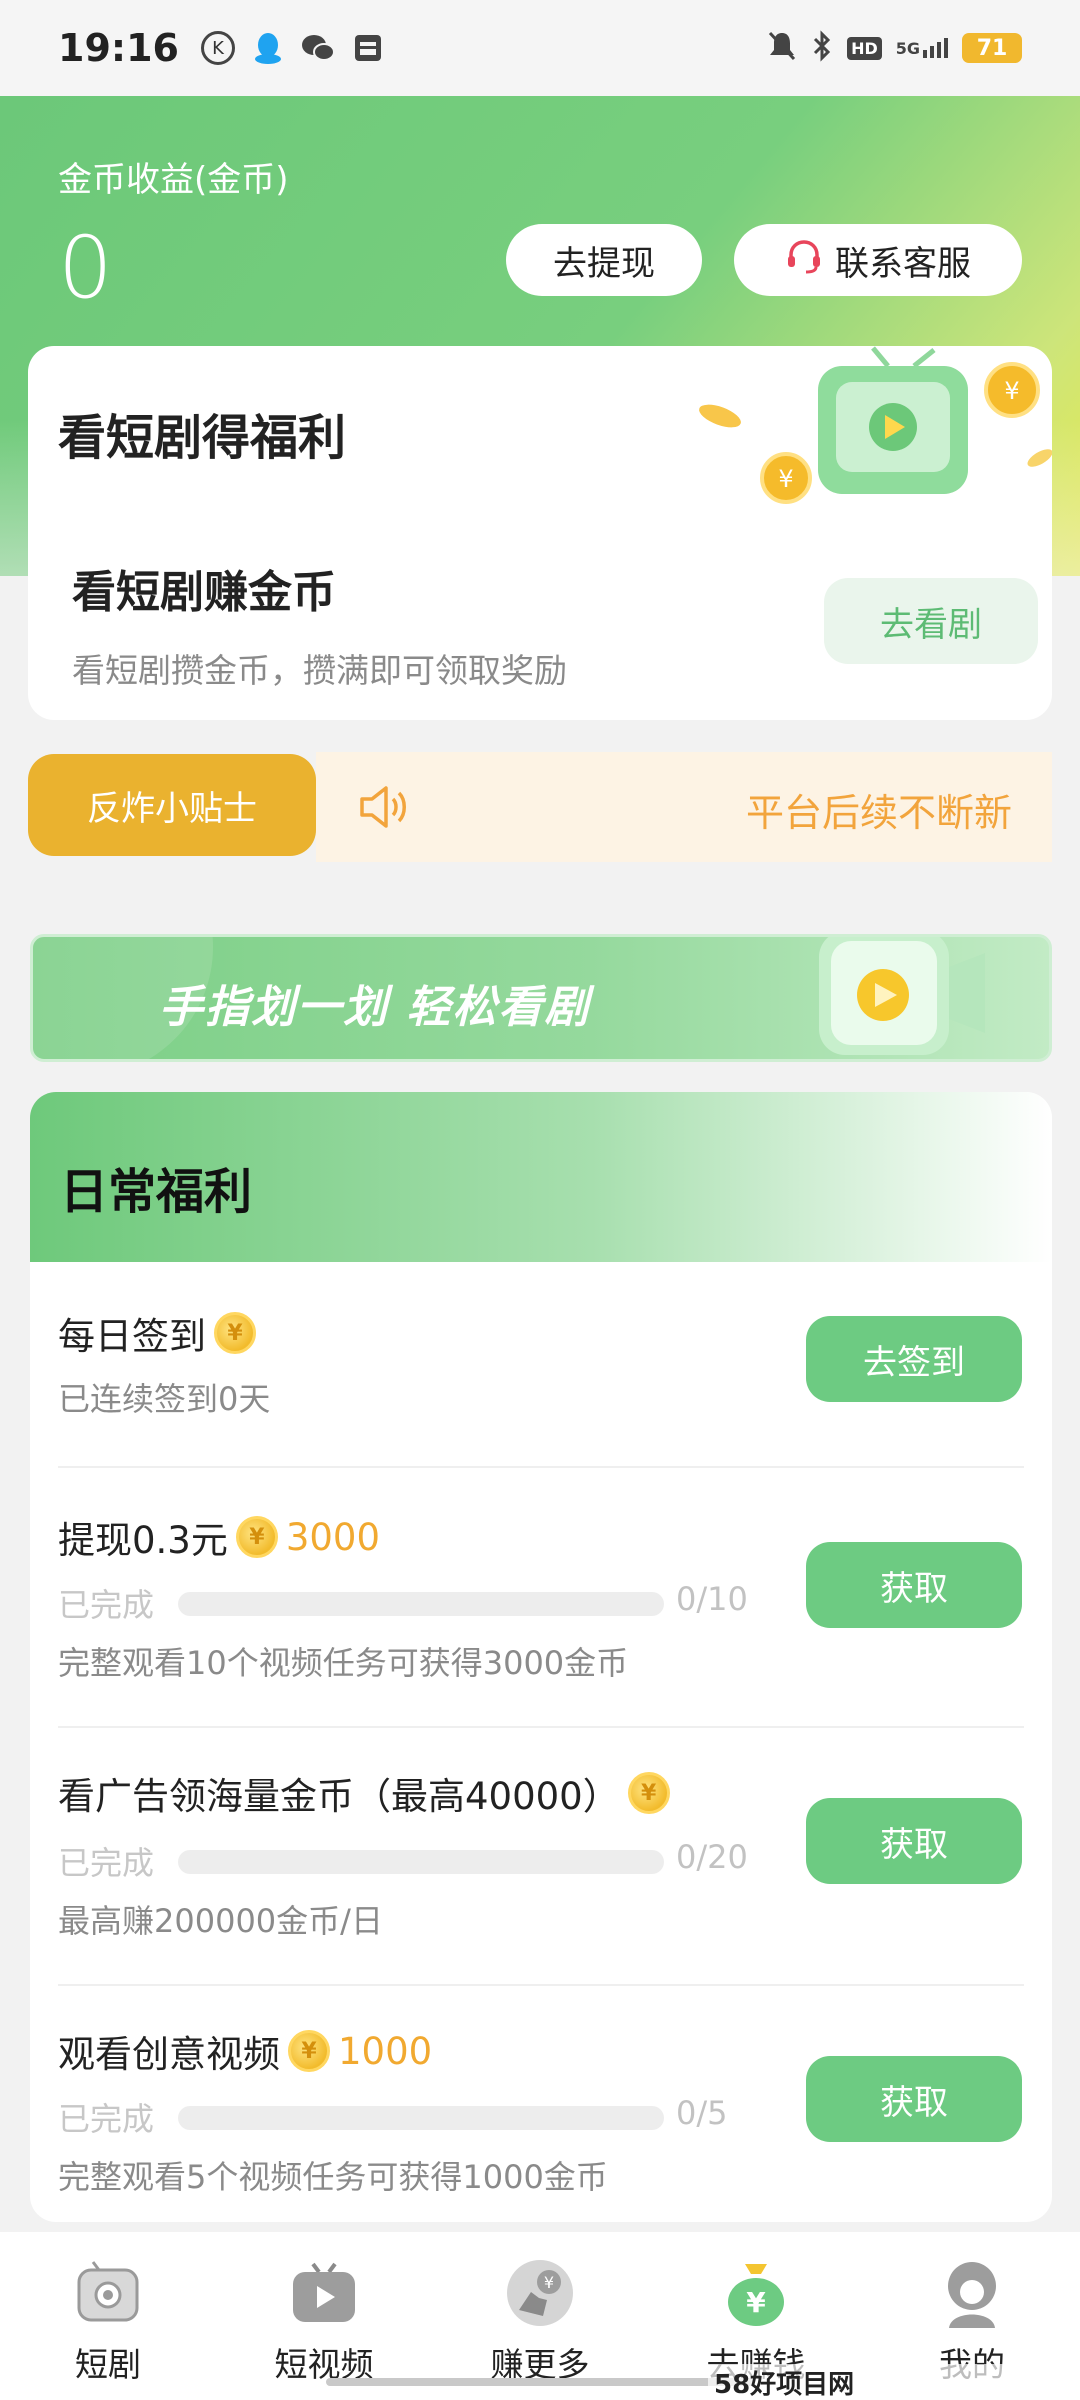 The height and width of the screenshot is (2400, 1080). I want to click on task-name-text: 观看创意视频, so click(169, 2054).